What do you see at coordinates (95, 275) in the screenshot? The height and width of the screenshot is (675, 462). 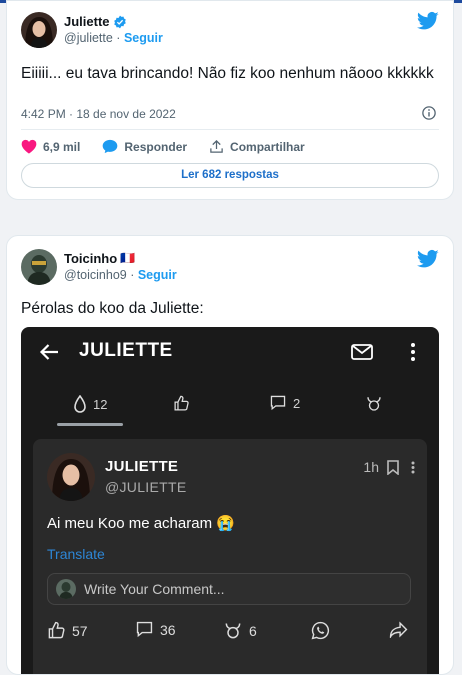 I see `author-handle: @toicinho9` at bounding box center [95, 275].